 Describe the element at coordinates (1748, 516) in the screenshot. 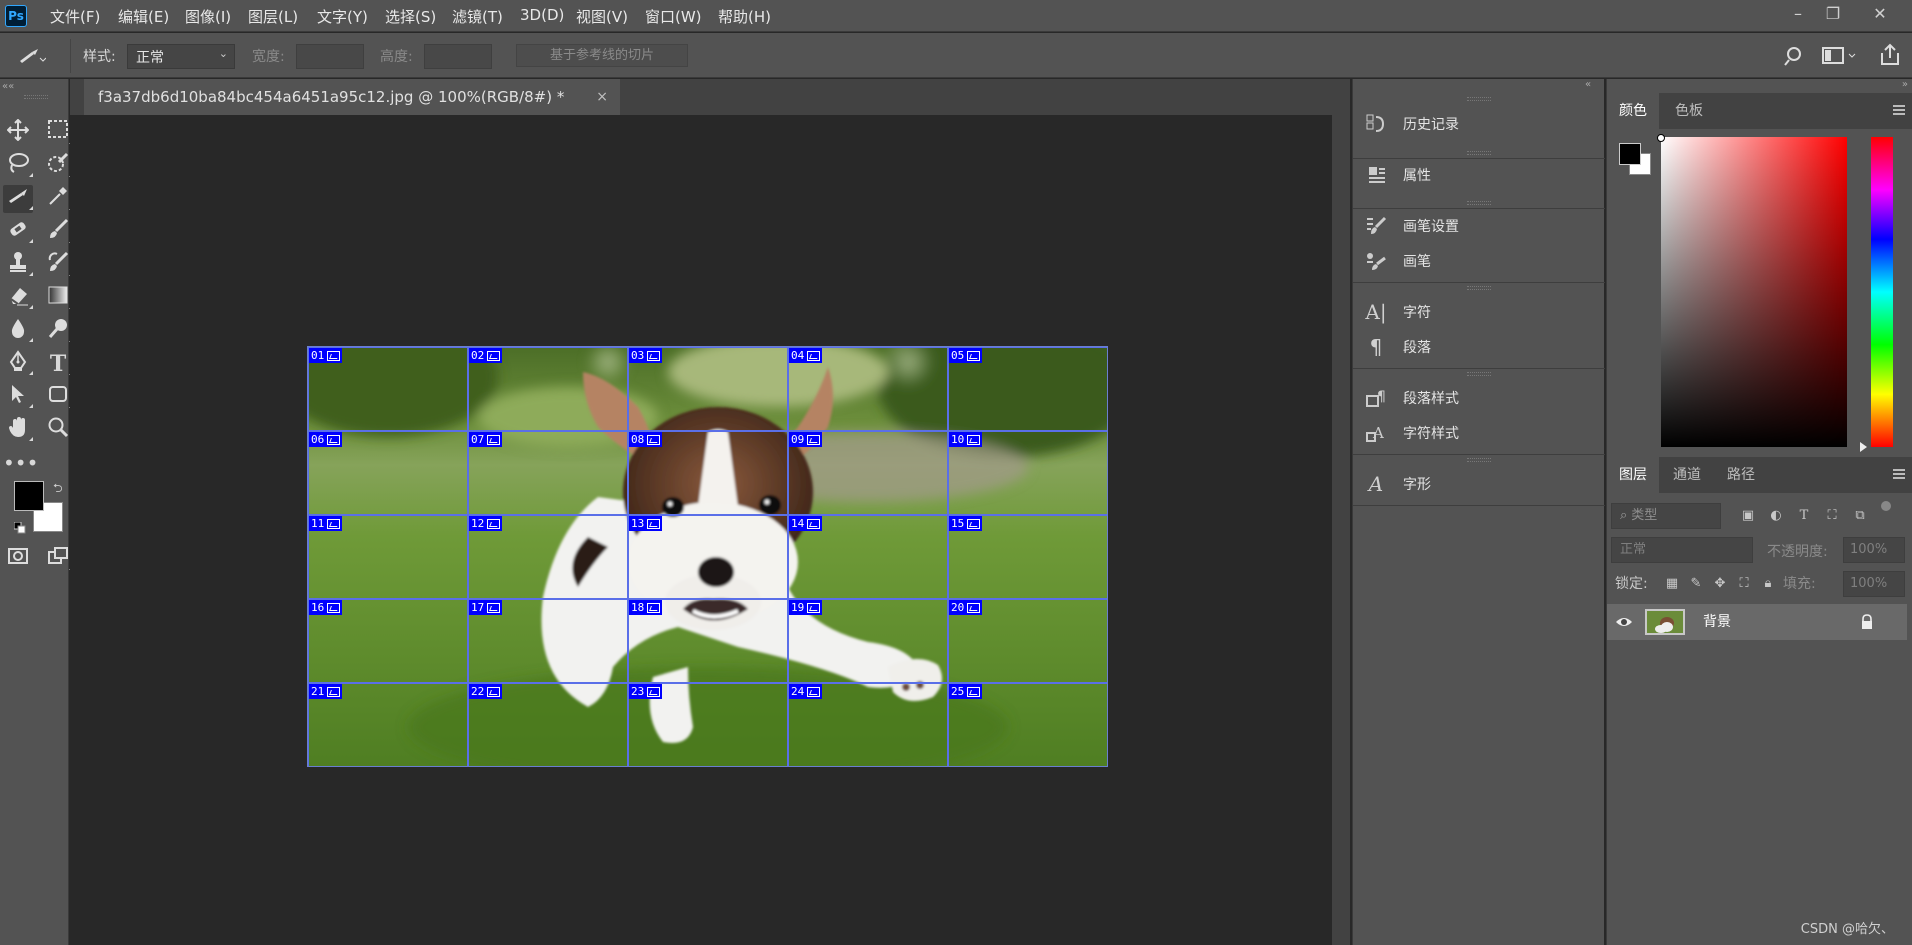

I see `pixel-filter-icon: ▣` at that location.